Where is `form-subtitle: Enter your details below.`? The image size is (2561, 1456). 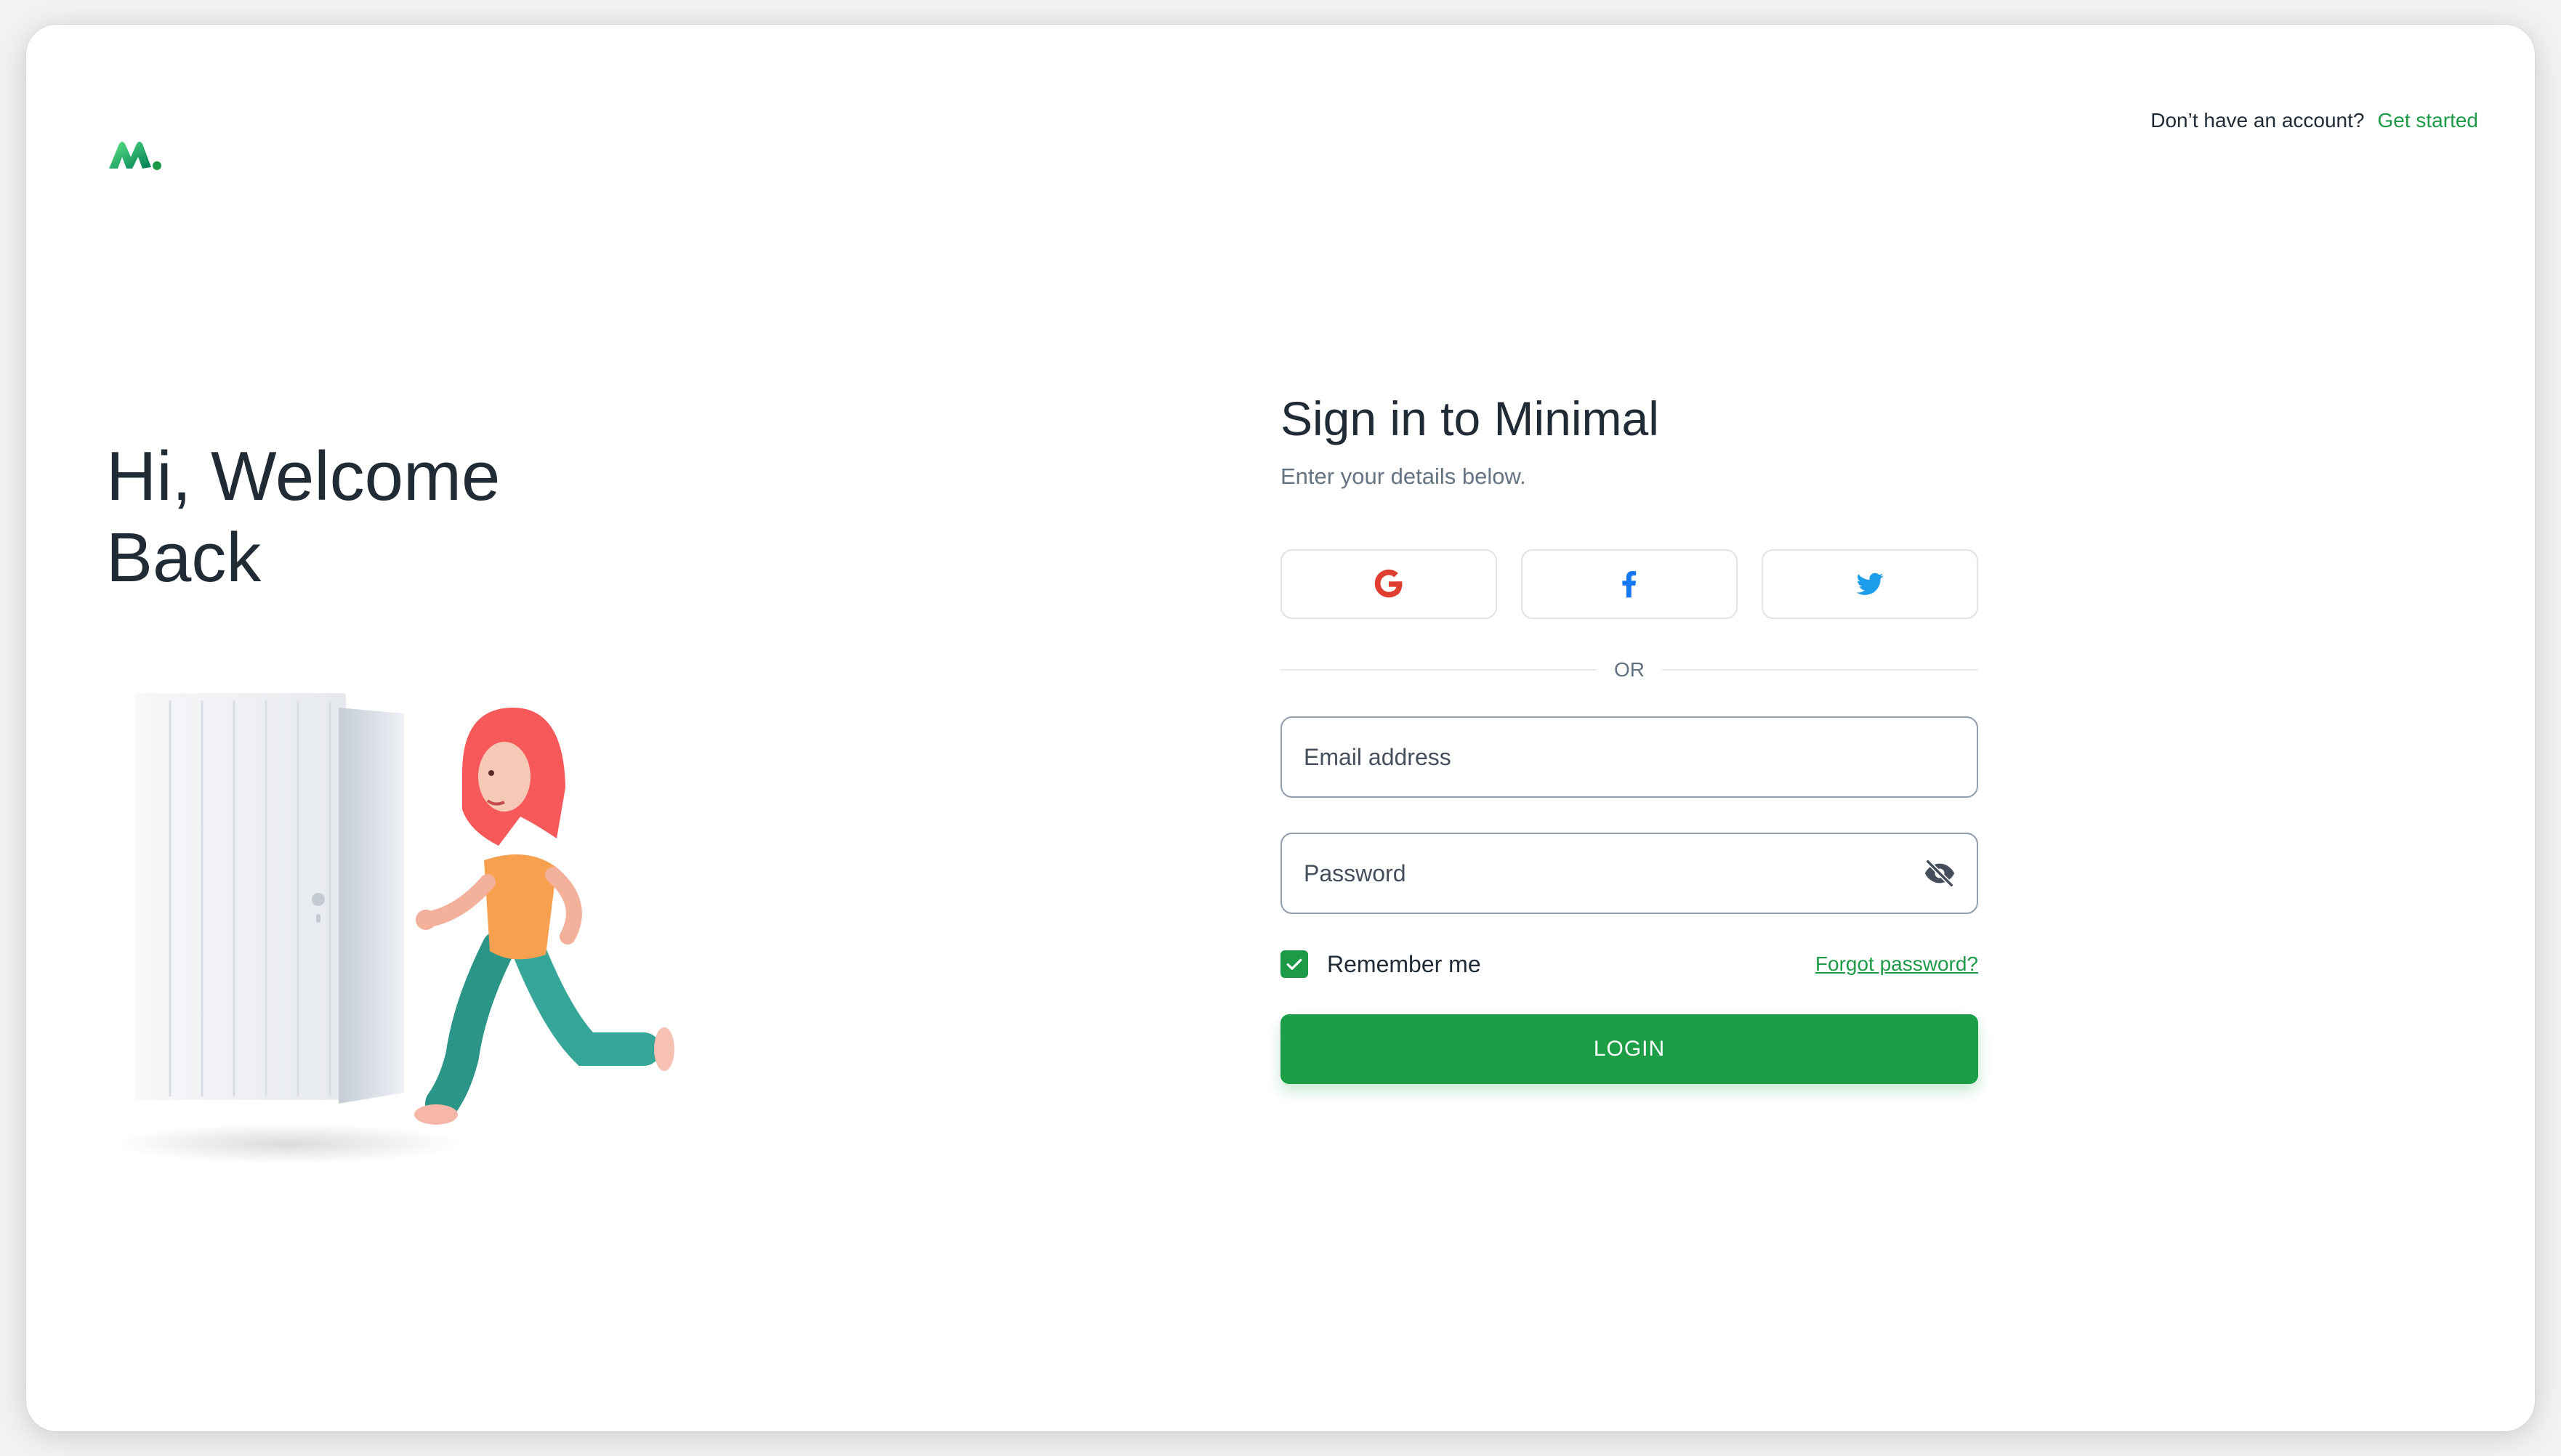
form-subtitle: Enter your details below. is located at coordinates (1403, 476).